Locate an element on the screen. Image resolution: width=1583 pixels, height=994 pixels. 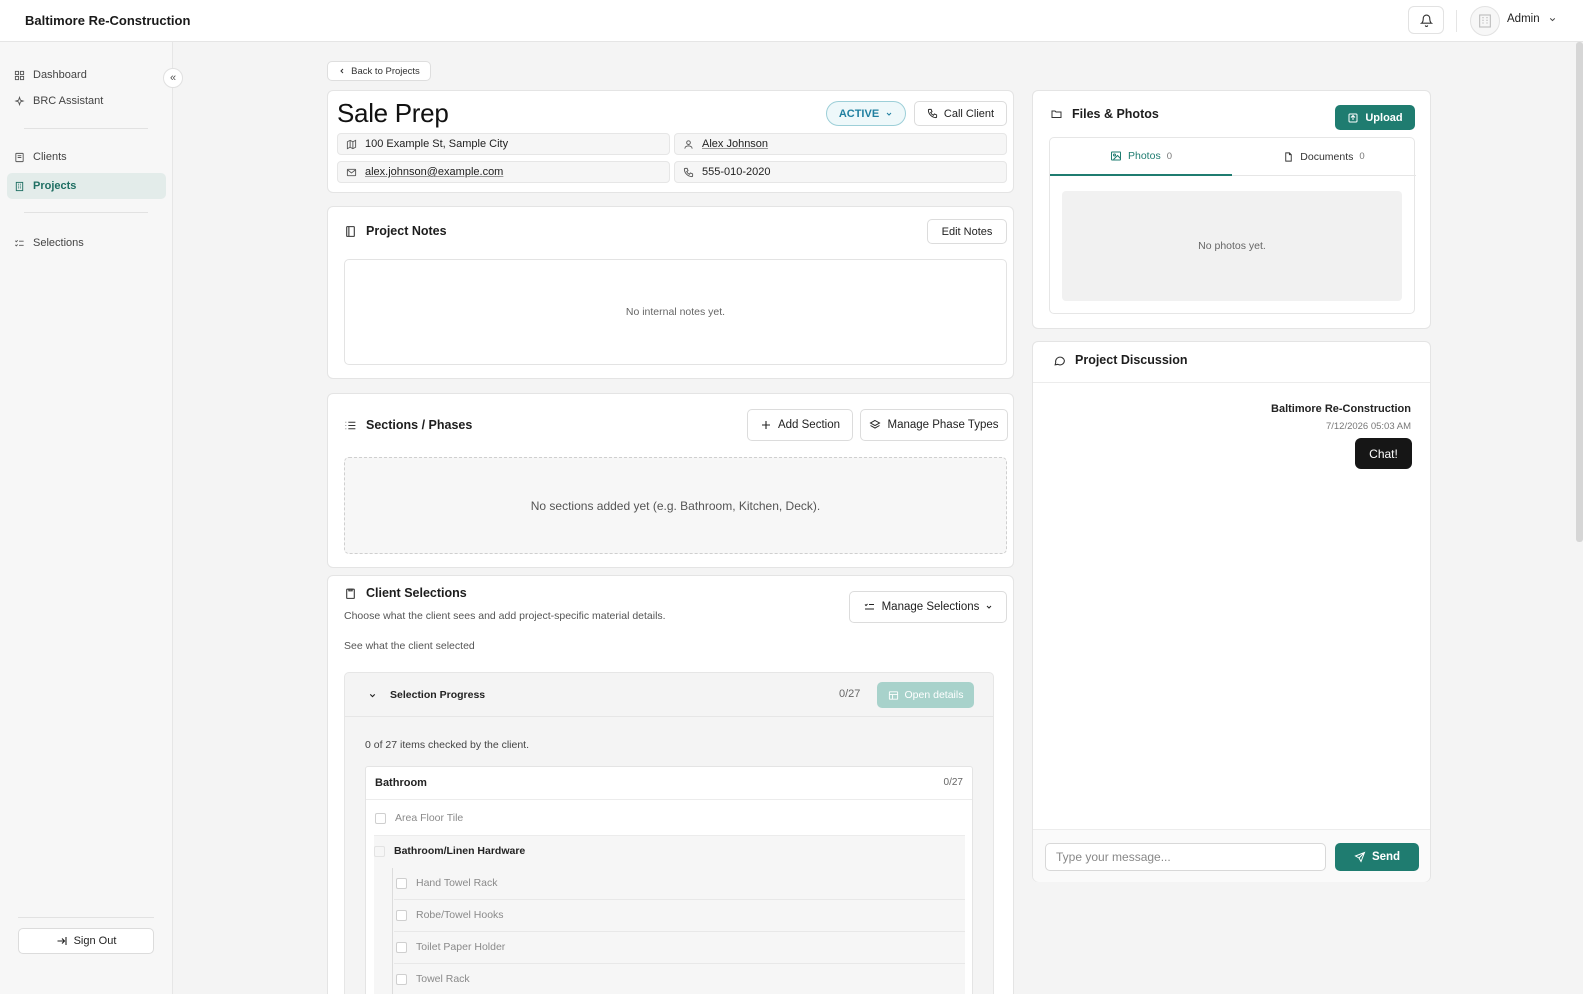
edit-notes-button: Edit Notes is located at coordinates (967, 231).